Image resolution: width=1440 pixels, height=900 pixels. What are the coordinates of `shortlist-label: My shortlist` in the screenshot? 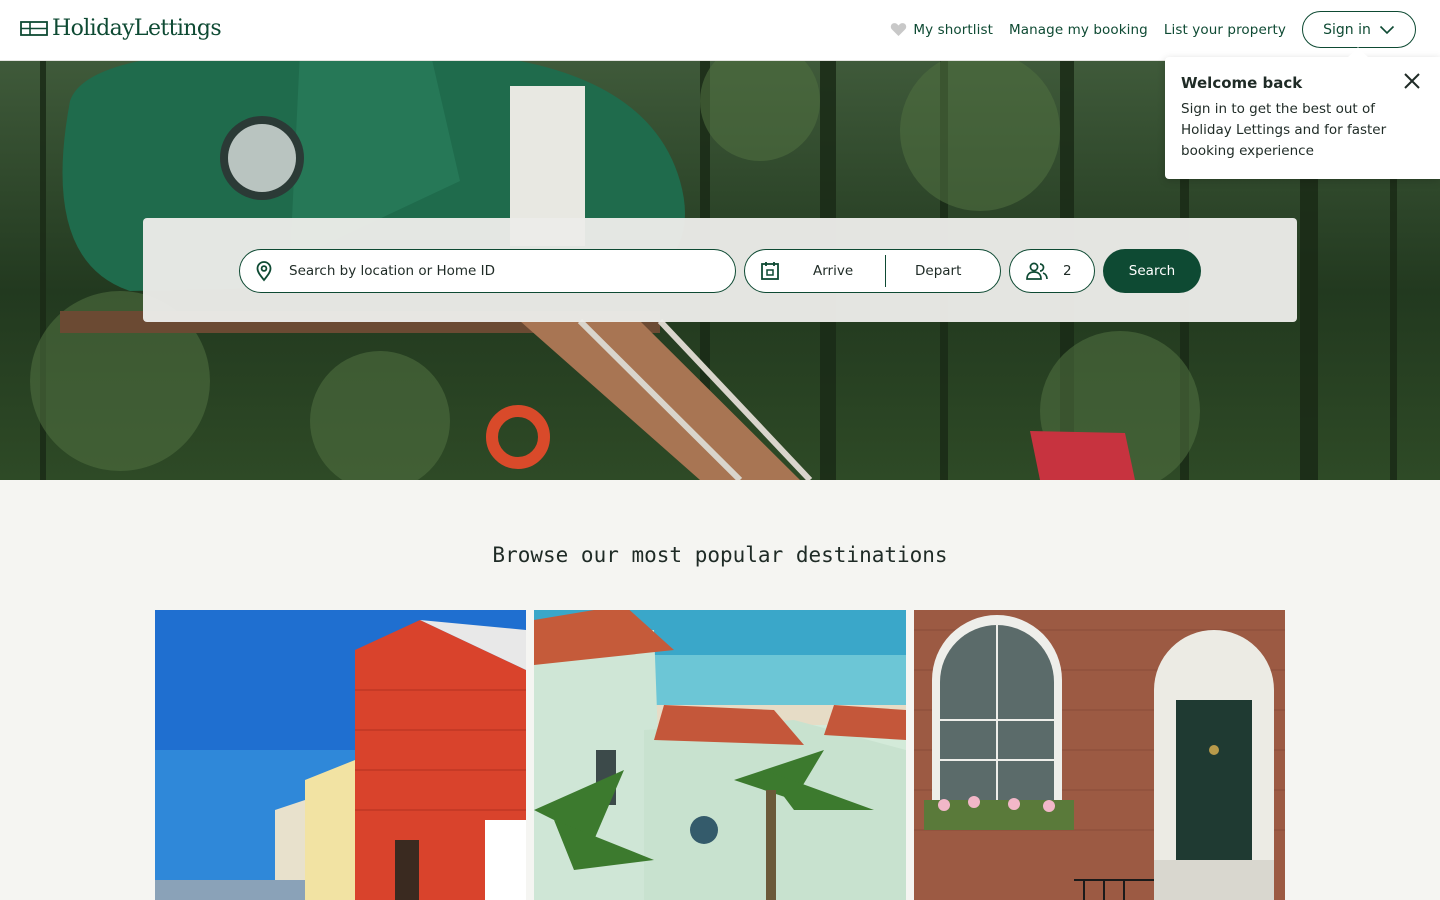 It's located at (953, 29).